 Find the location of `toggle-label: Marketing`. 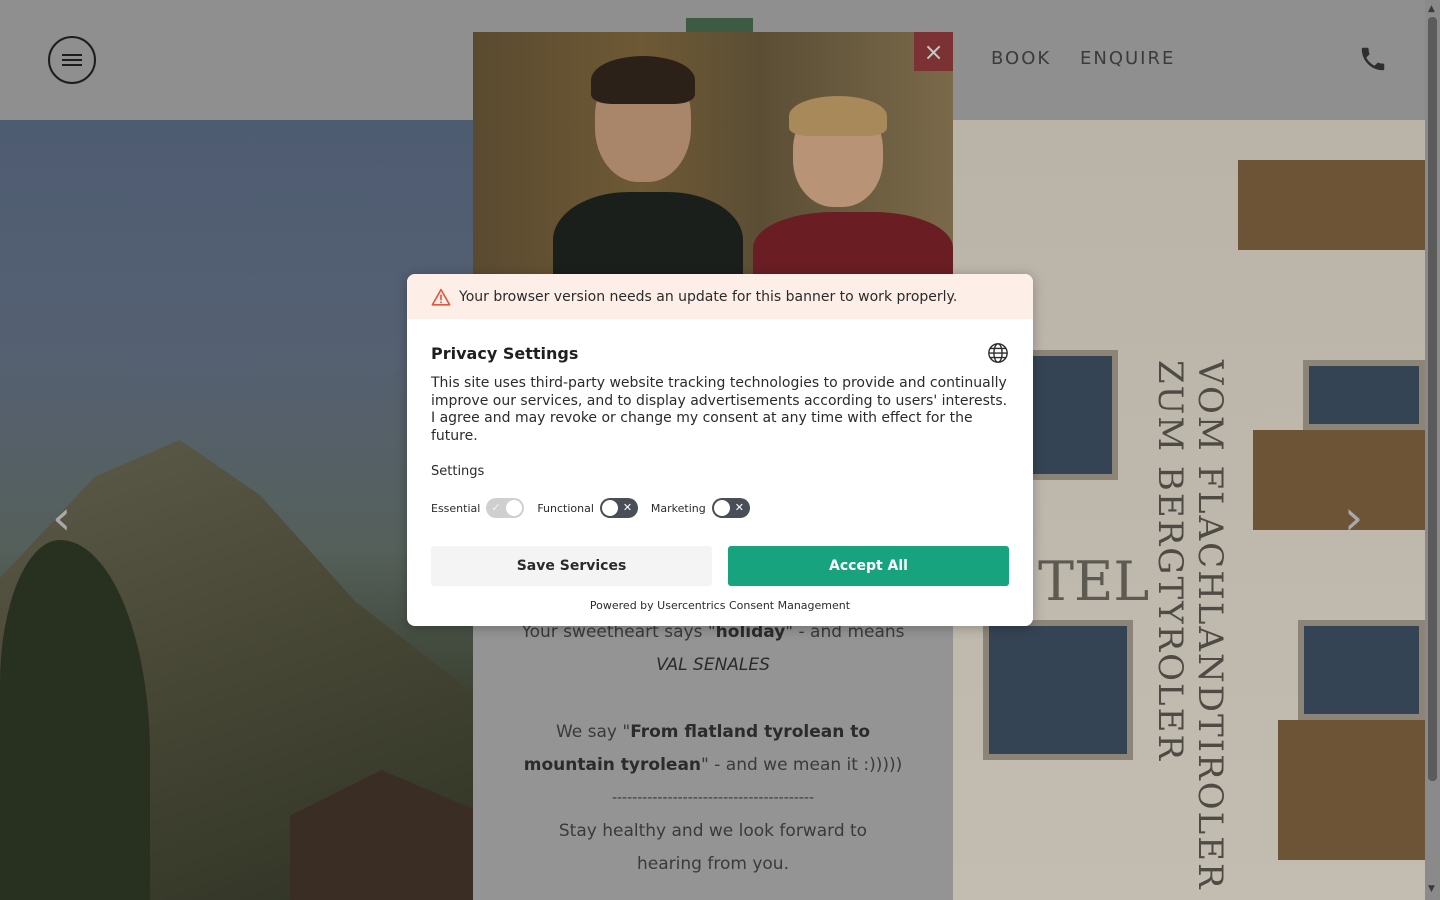

toggle-label: Marketing is located at coordinates (678, 508).